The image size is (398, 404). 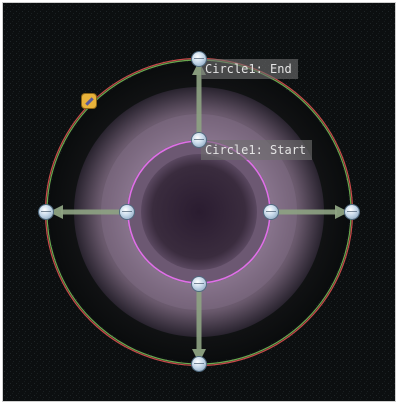 What do you see at coordinates (199, 59) in the screenshot?
I see `outer-handle-top-icon` at bounding box center [199, 59].